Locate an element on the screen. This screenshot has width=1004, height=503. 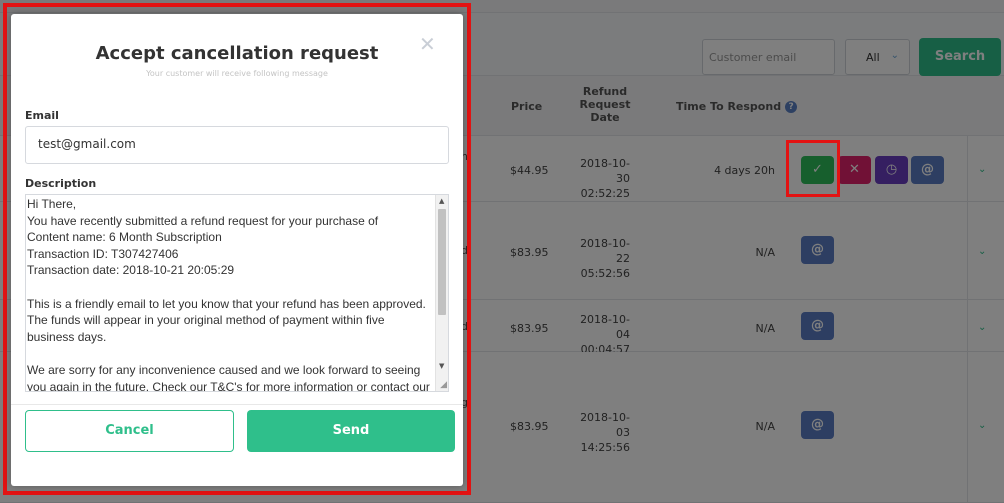
scroll-up-arrow-icon: ▲ is located at coordinates (441, 201).